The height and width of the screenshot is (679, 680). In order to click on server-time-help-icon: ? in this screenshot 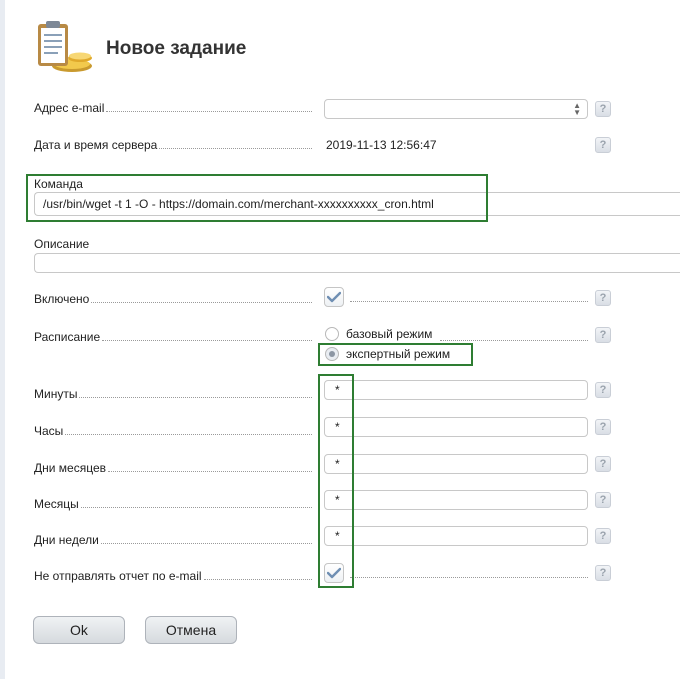, I will do `click(603, 145)`.